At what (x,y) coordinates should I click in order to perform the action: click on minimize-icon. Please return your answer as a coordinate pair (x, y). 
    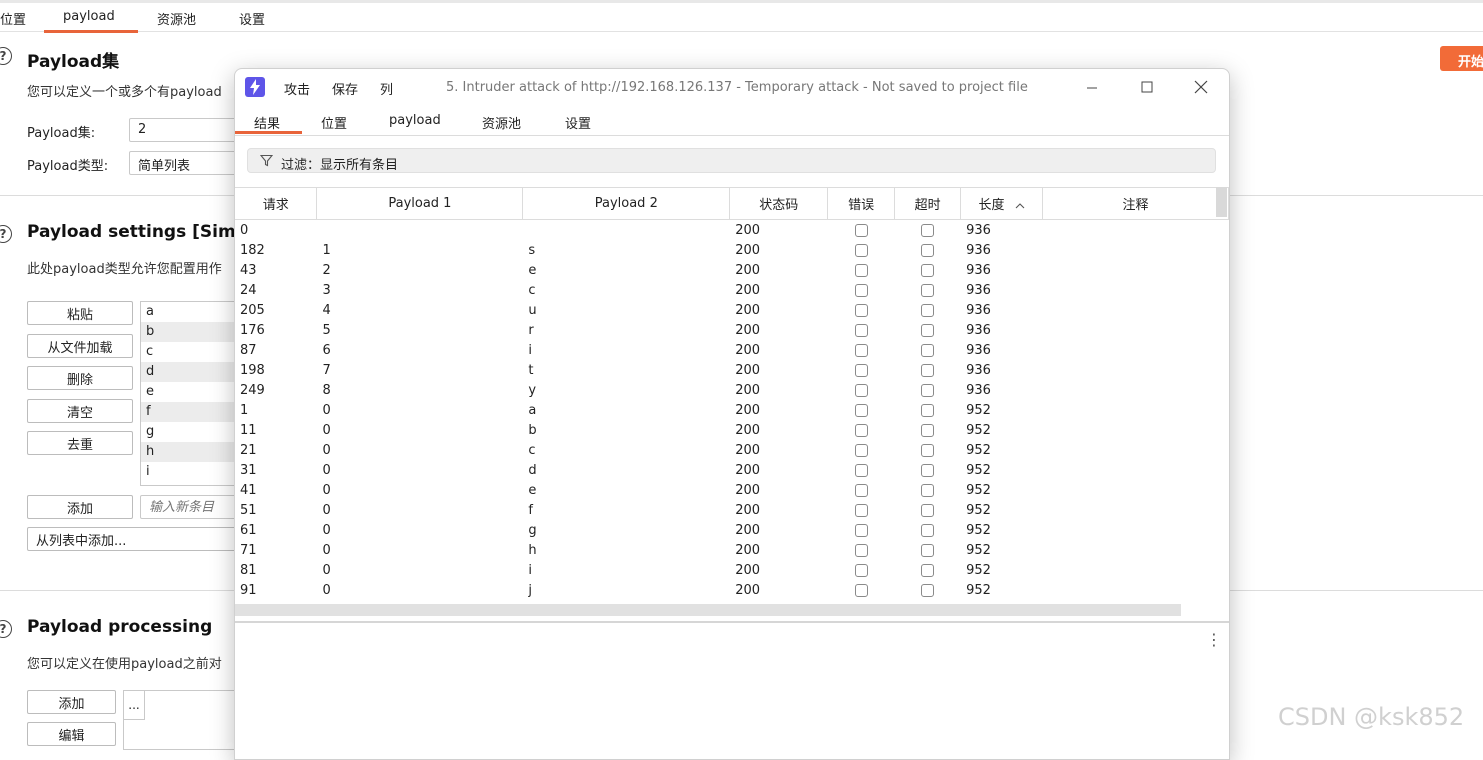
    Looking at the image, I should click on (1092, 87).